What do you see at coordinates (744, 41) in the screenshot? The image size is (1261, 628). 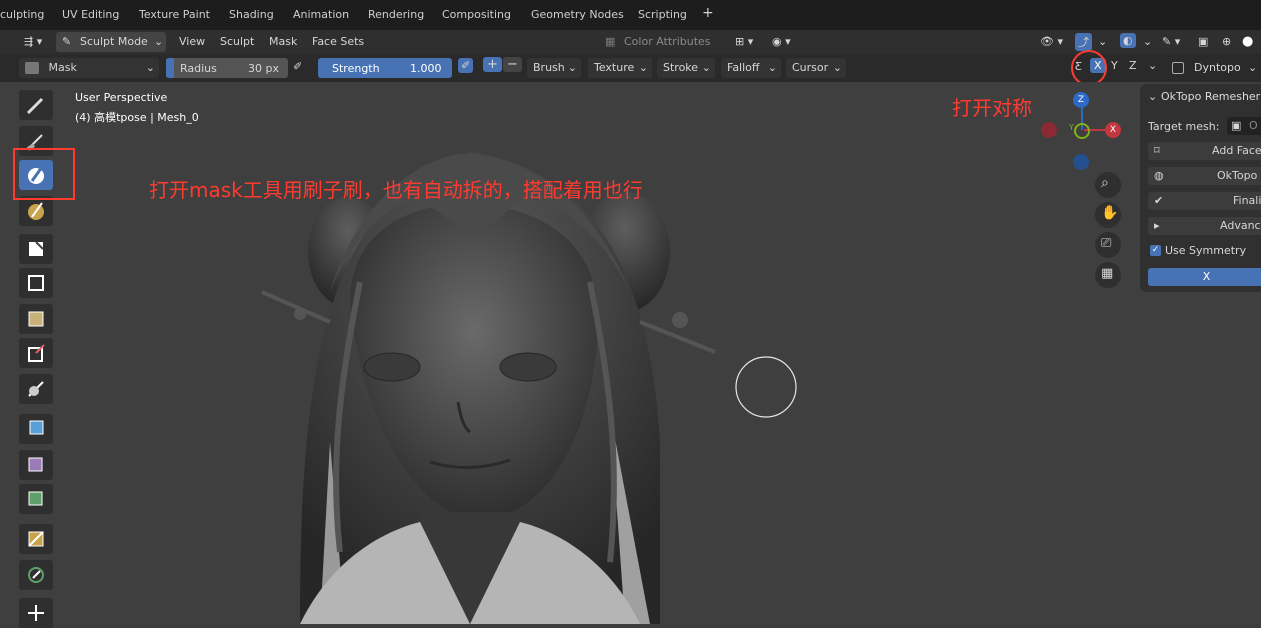 I see `snap-icon: ⊞ ▾` at bounding box center [744, 41].